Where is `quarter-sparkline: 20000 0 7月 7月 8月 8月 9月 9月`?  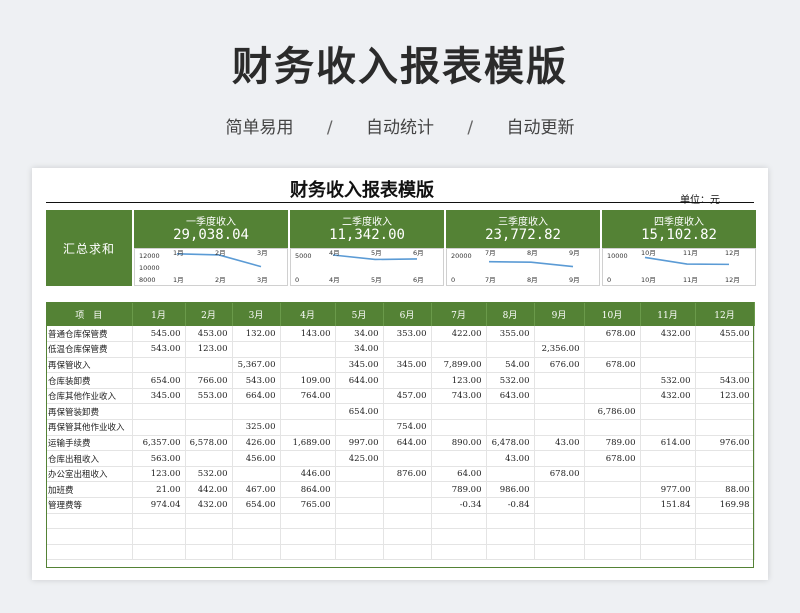 quarter-sparkline: 20000 0 7月 7月 8月 8月 9月 9月 is located at coordinates (523, 267).